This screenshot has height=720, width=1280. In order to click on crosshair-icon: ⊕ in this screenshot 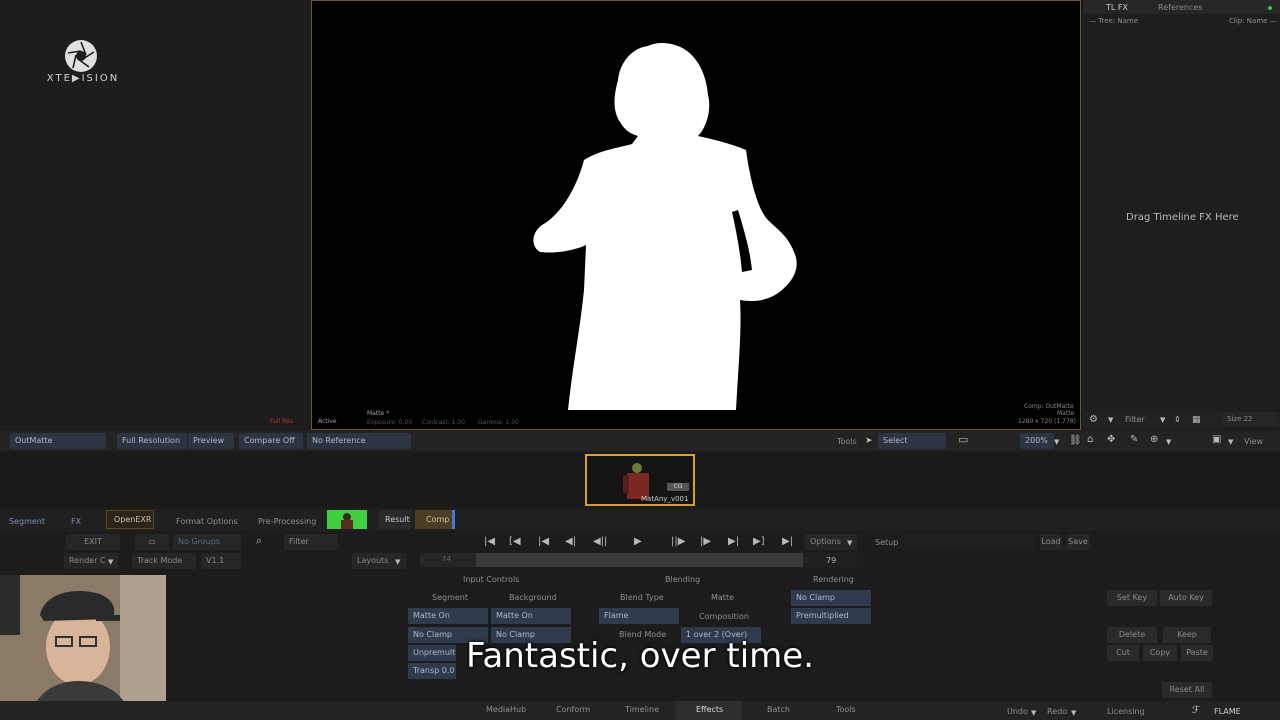, I will do `click(1154, 440)`.